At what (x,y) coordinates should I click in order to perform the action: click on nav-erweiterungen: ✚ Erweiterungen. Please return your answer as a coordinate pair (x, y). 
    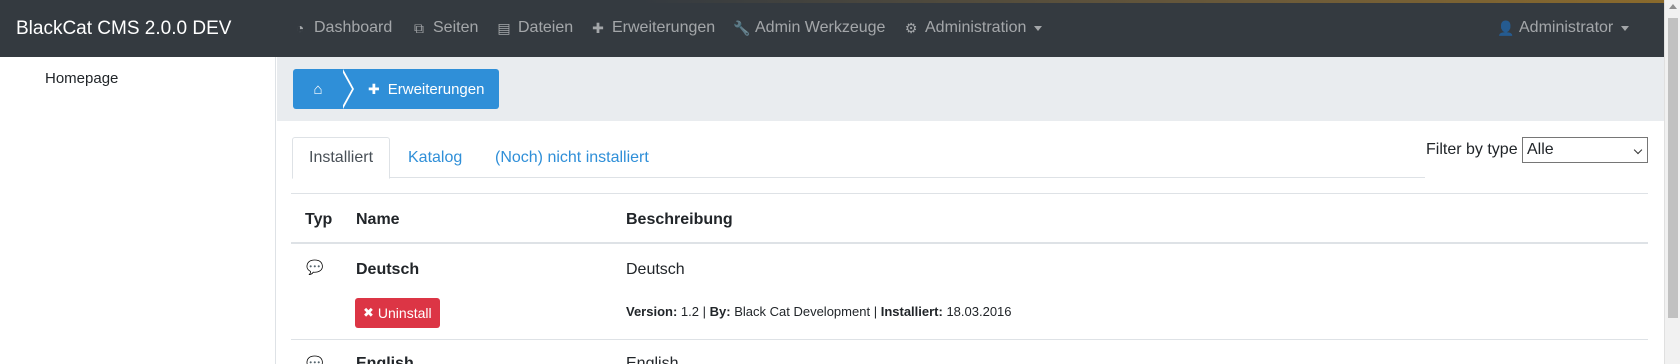
    Looking at the image, I should click on (652, 28).